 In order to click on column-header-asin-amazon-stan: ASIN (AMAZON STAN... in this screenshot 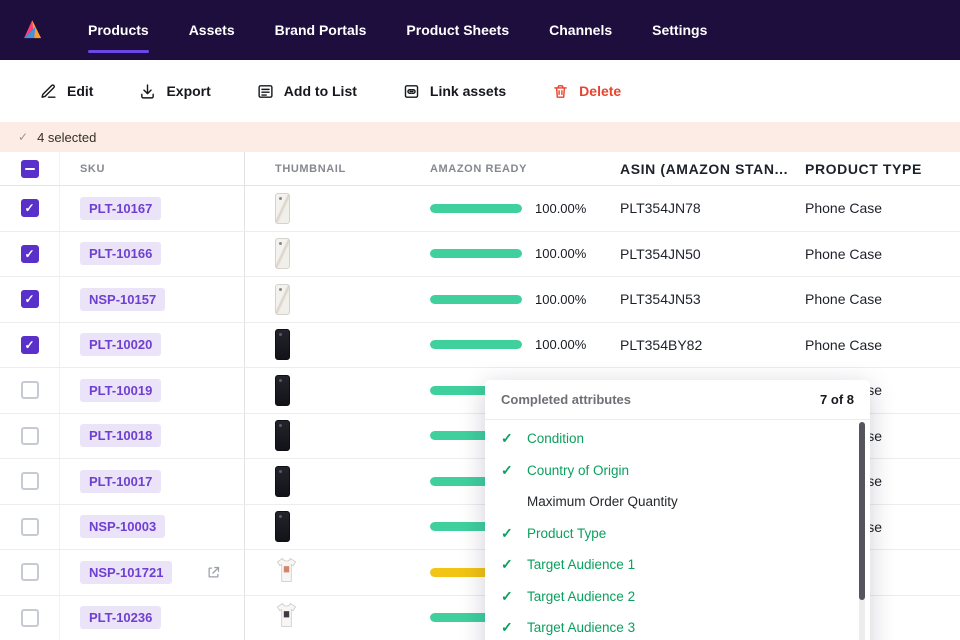, I will do `click(712, 168)`.